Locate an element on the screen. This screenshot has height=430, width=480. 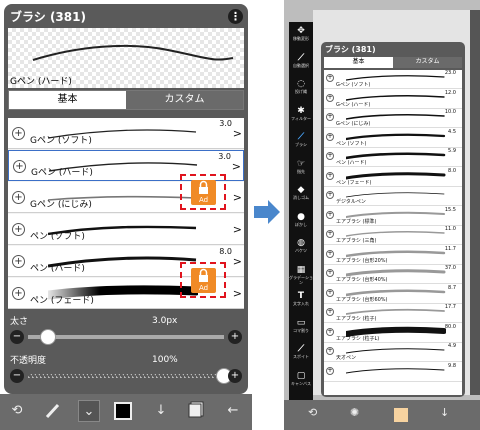
brush-row: +12.0 Gペン (ハード) is located at coordinates (393, 99).